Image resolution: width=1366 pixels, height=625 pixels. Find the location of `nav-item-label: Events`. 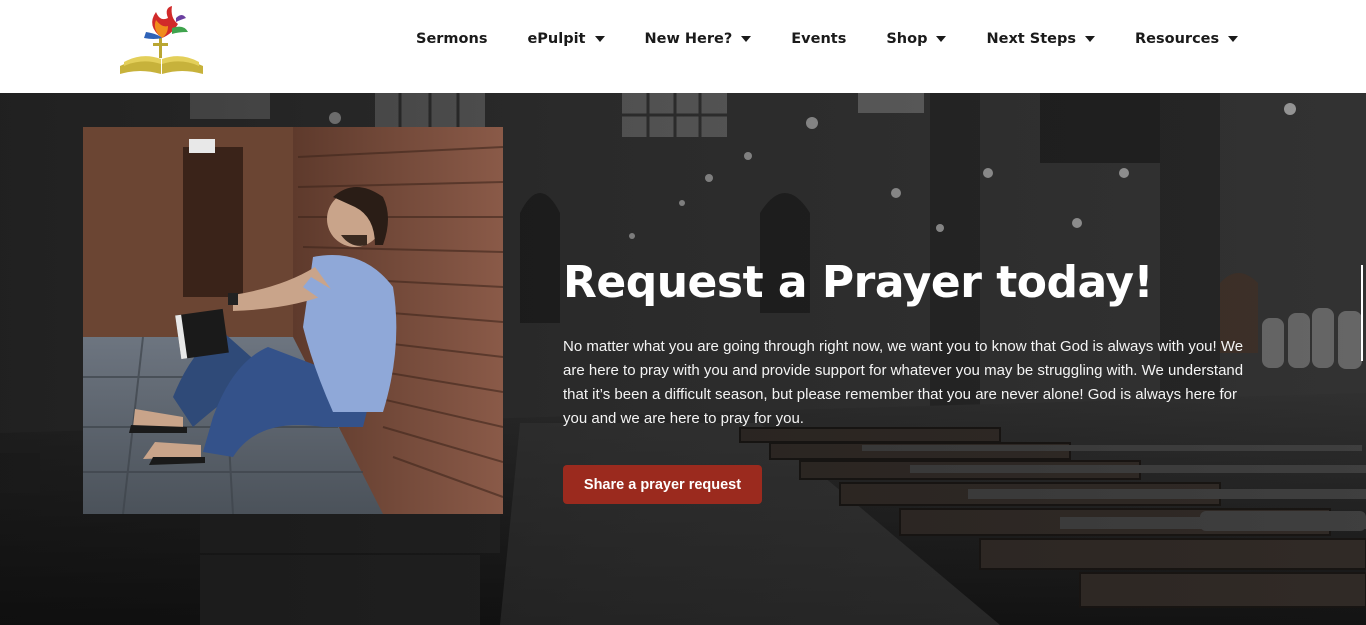

nav-item-label: Events is located at coordinates (819, 39).